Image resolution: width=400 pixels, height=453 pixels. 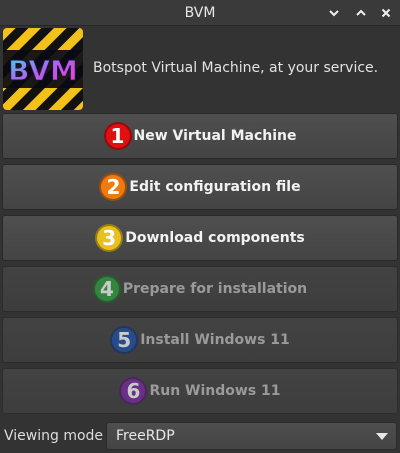 What do you see at coordinates (215, 289) in the screenshot?
I see `action-label: Prepare for installation` at bounding box center [215, 289].